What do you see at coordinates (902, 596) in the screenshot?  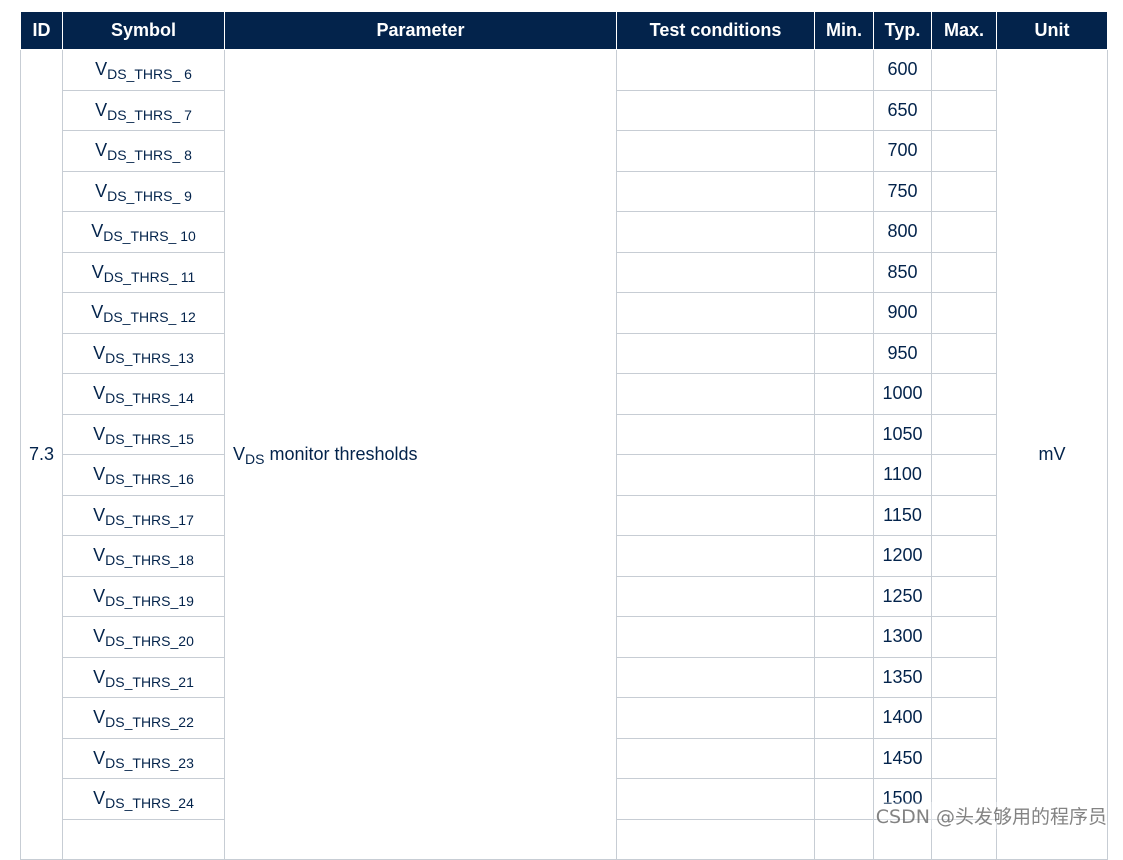 I see `typ-cell: 1250` at bounding box center [902, 596].